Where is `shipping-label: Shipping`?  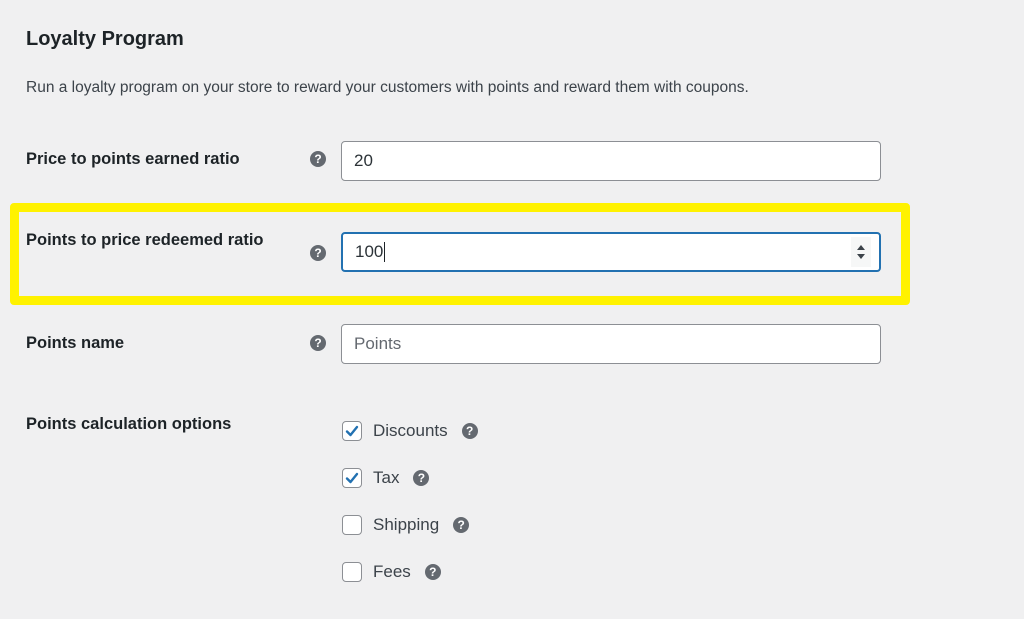 shipping-label: Shipping is located at coordinates (406, 524).